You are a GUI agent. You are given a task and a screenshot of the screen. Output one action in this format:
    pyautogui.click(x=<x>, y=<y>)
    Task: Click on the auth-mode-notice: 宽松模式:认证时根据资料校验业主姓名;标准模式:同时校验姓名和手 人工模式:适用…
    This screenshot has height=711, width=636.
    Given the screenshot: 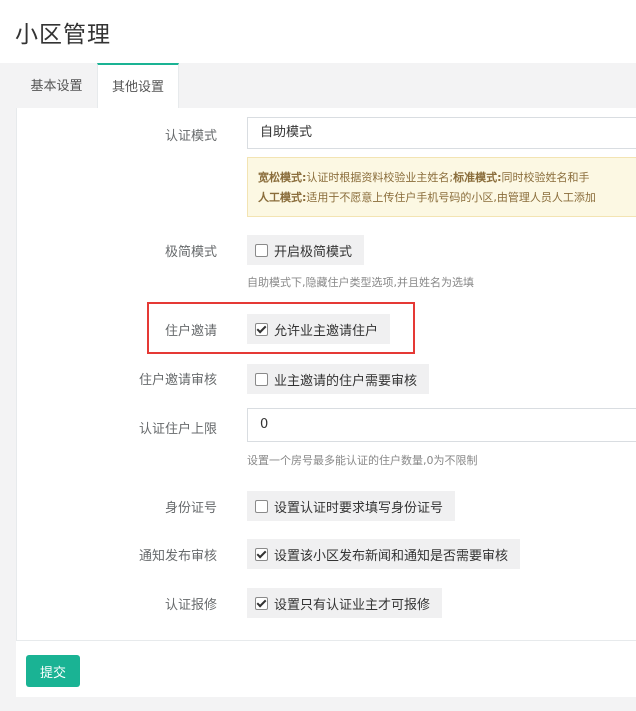 What is the action you would take?
    pyautogui.click(x=441, y=187)
    